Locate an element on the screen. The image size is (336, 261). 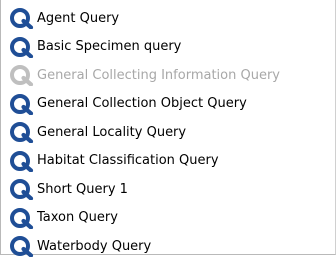
query-item-label: Waterbody Query is located at coordinates (94, 246).